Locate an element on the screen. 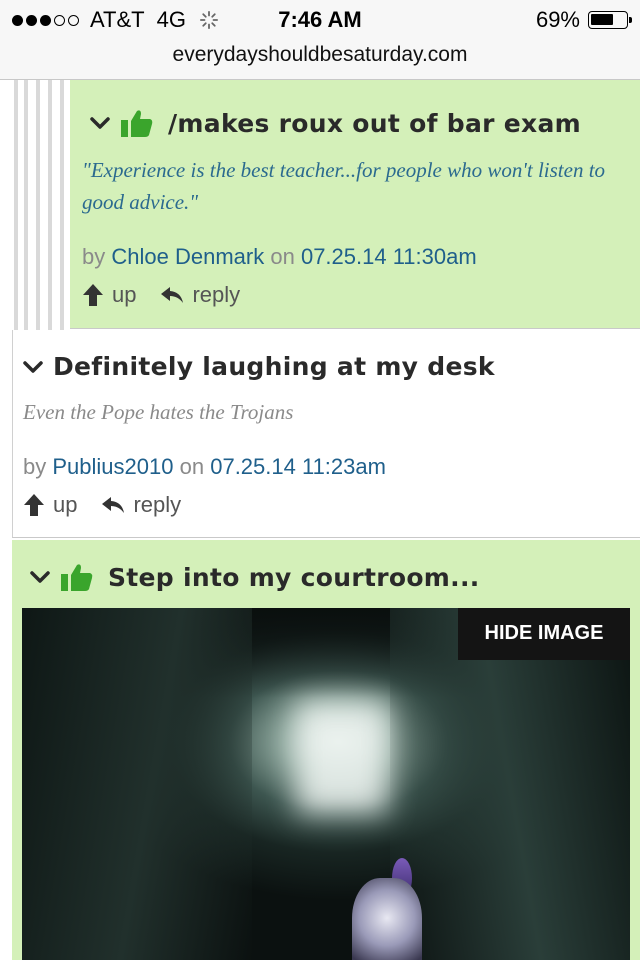 This screenshot has height=960, width=640. author-link: Chloe Denmark is located at coordinates (187, 256).